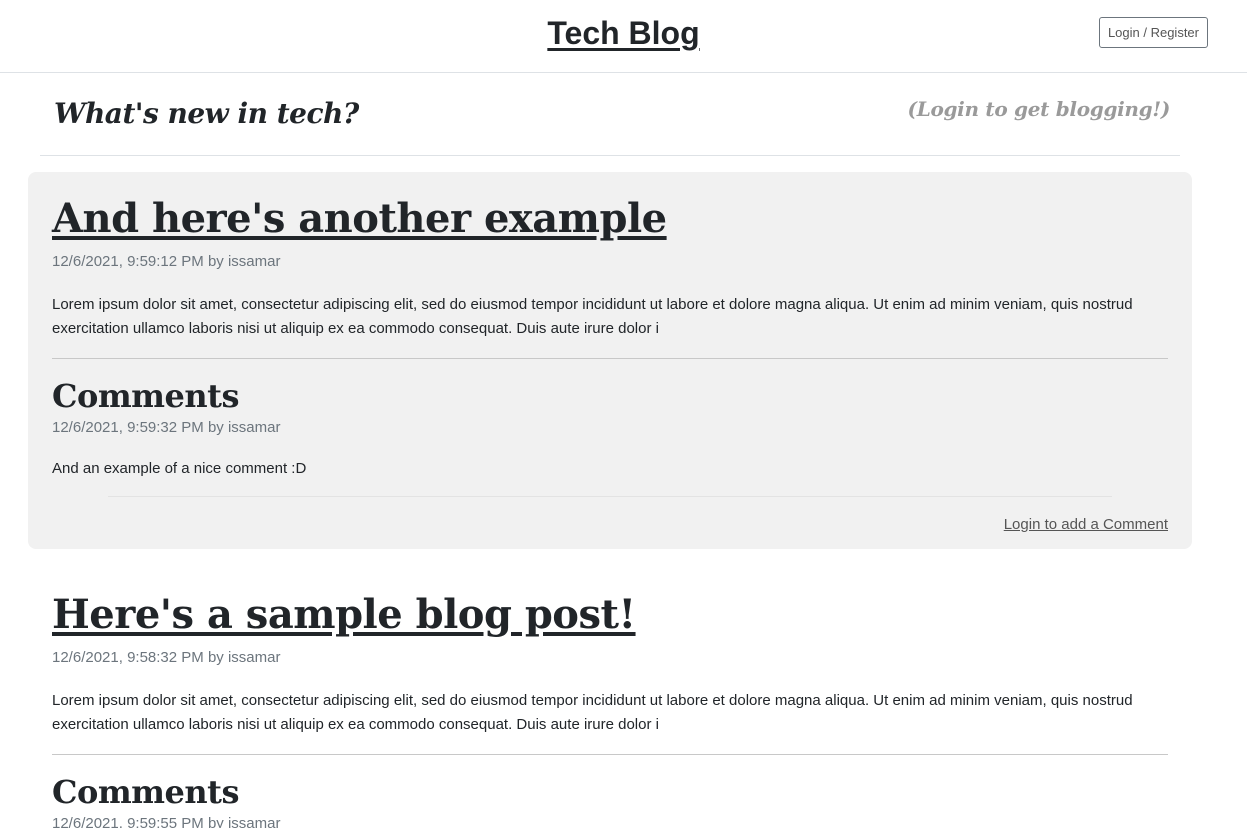 The width and height of the screenshot is (1247, 828). What do you see at coordinates (1086, 524) in the screenshot?
I see `login-to-comment-link: Login to add a Comment` at bounding box center [1086, 524].